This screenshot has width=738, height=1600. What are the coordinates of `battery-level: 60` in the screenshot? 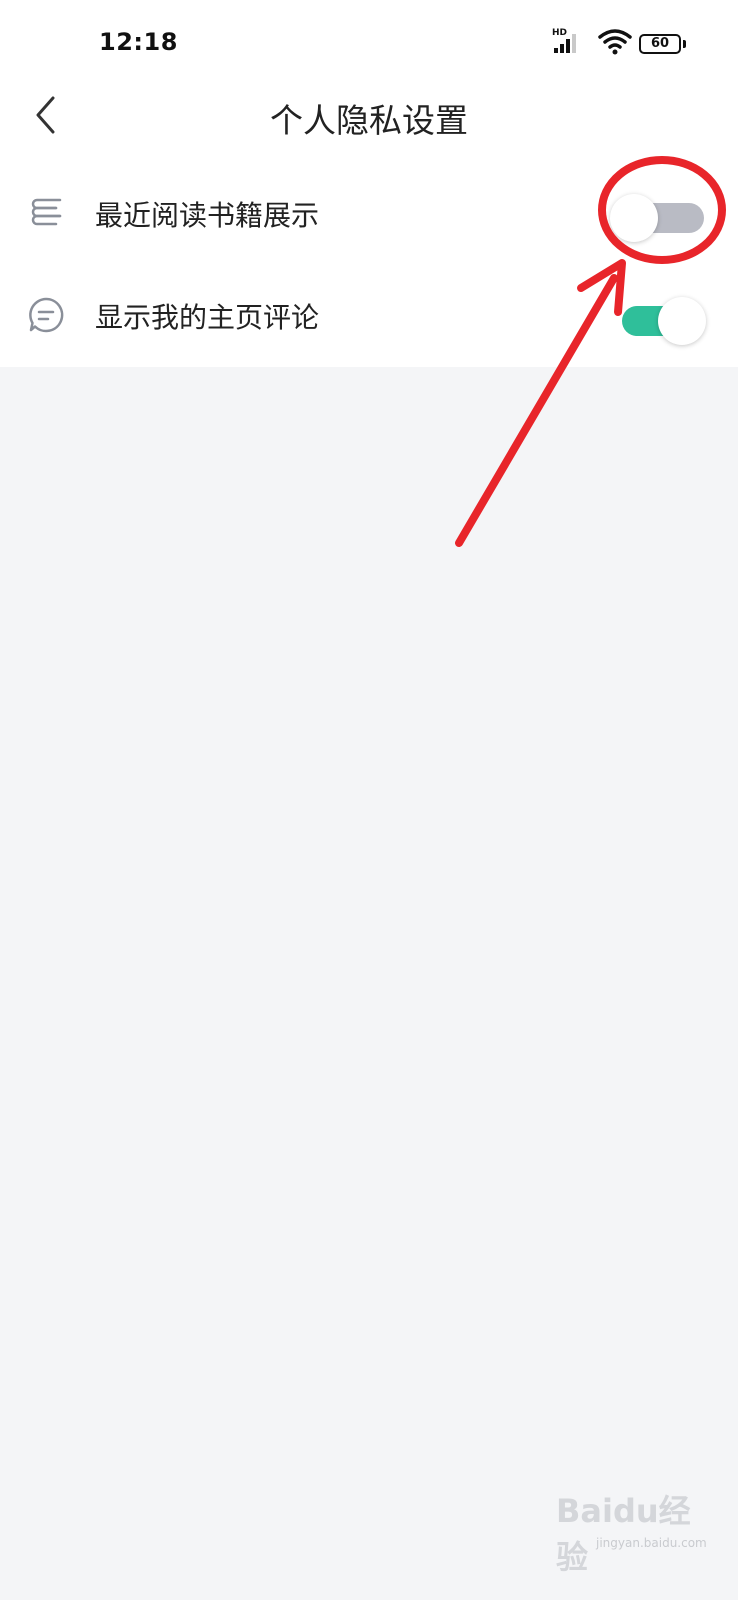 It's located at (660, 43).